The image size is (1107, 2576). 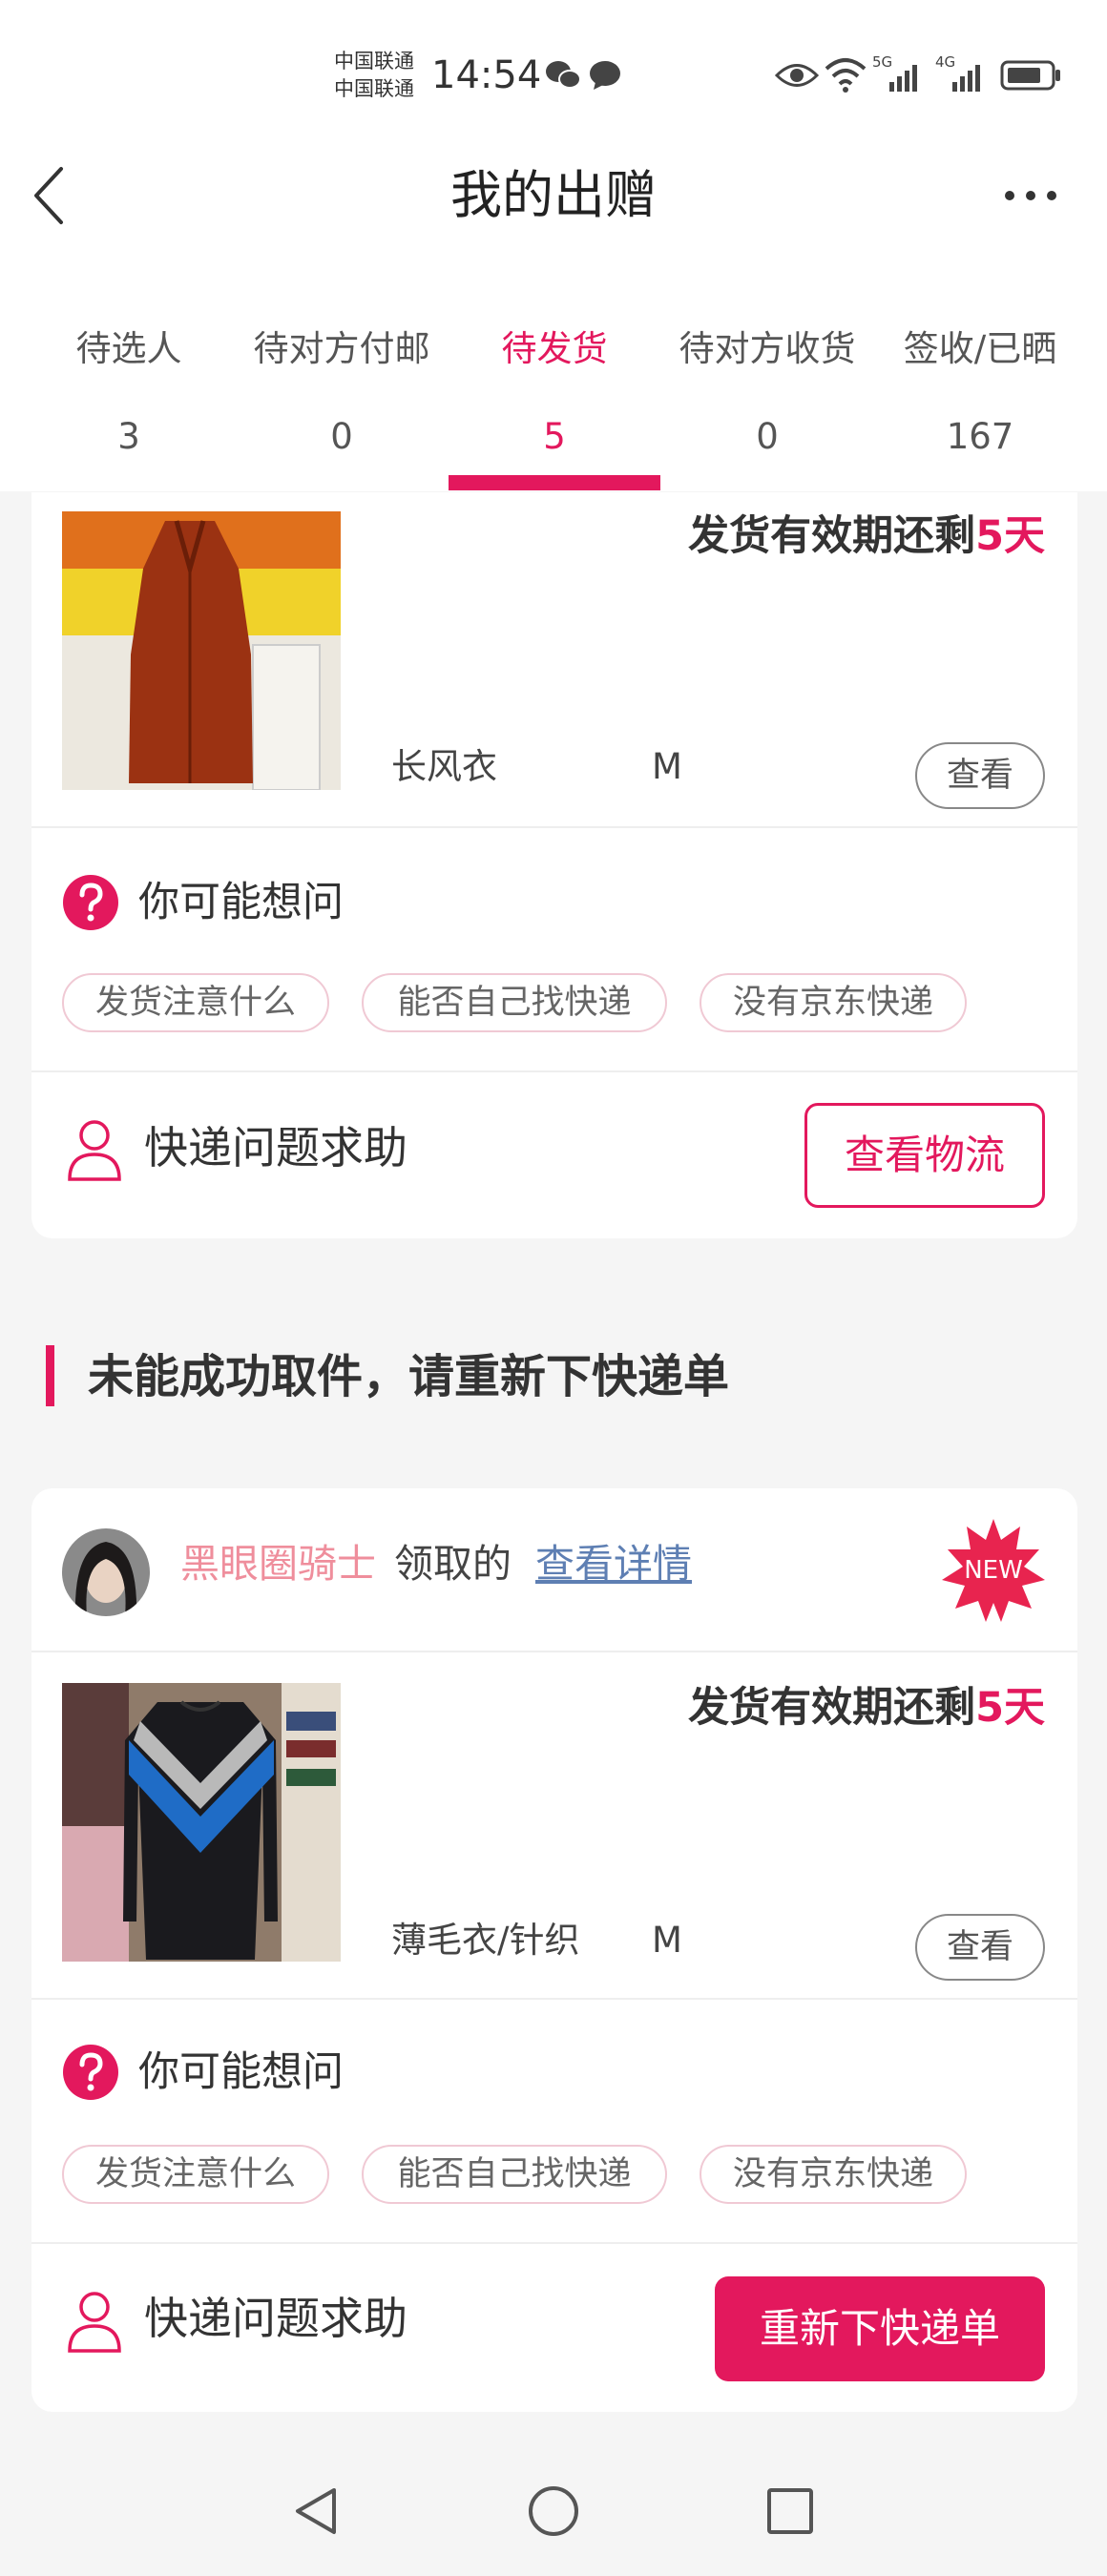 What do you see at coordinates (980, 436) in the screenshot?
I see `tab-count: 167` at bounding box center [980, 436].